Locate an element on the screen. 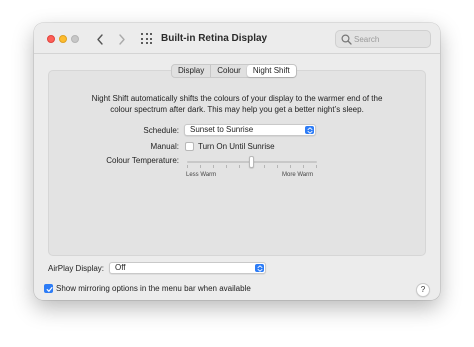 The width and height of the screenshot is (474, 347). title-bar: Built-in Retina Display is located at coordinates (237, 38).